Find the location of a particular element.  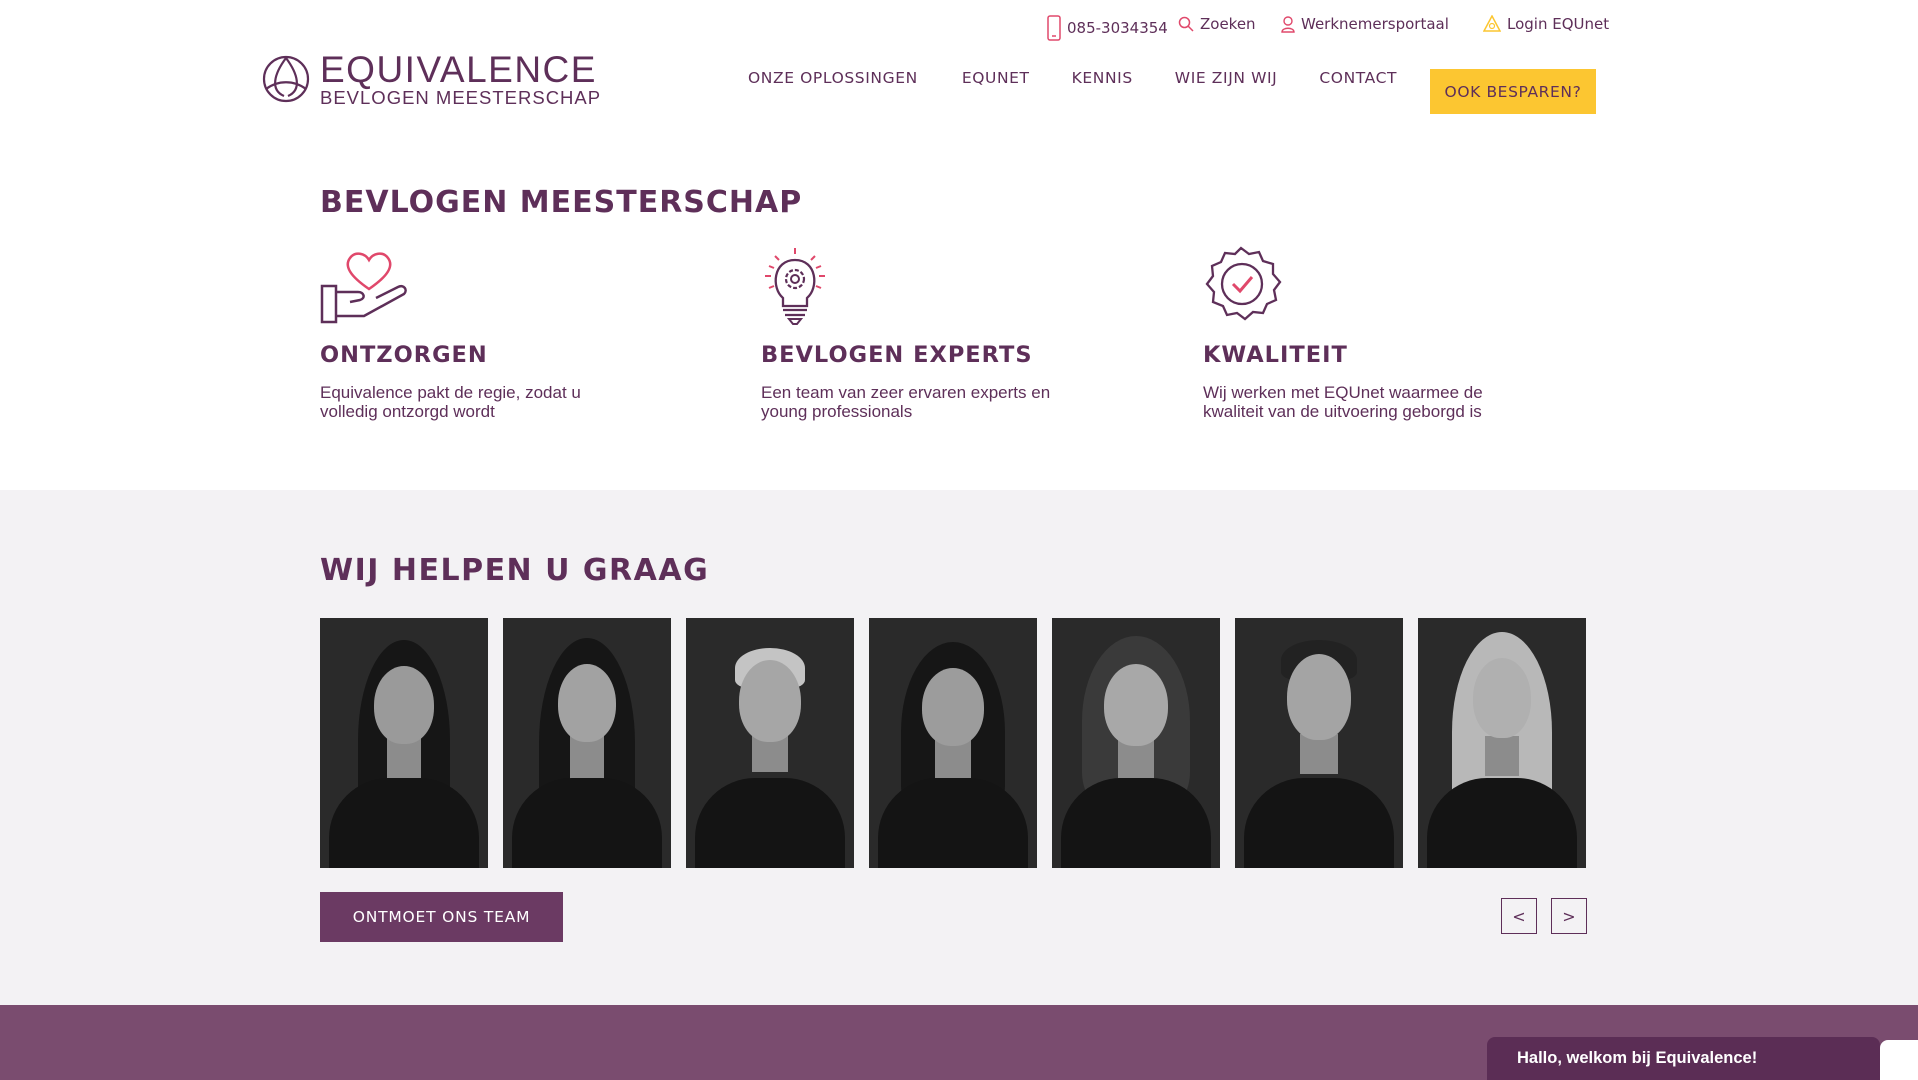

section-title-bevlogen: BEVLOGEN MEESTERSCHAP is located at coordinates (561, 202).